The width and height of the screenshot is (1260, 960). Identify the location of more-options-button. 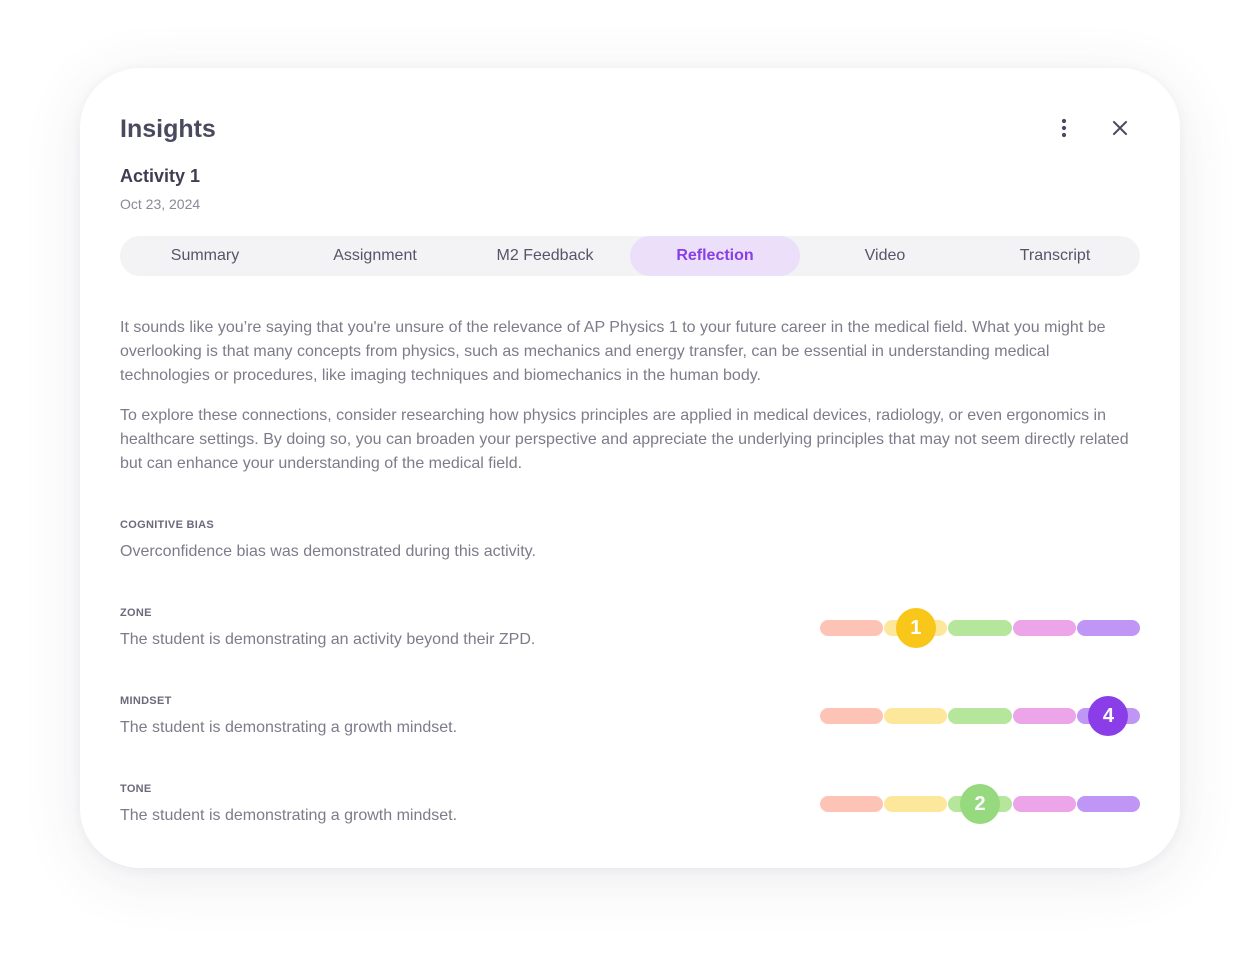
(1064, 128).